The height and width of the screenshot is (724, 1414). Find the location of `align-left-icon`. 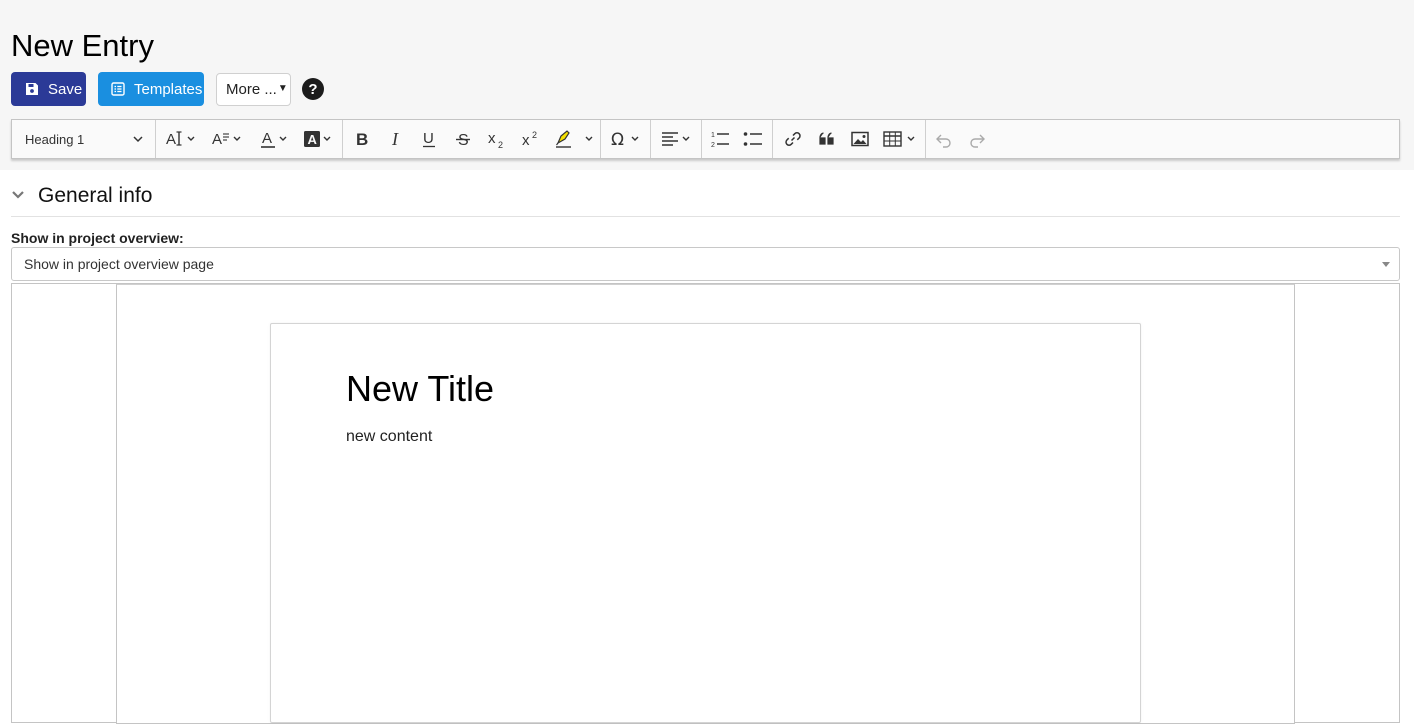

align-left-icon is located at coordinates (676, 139).